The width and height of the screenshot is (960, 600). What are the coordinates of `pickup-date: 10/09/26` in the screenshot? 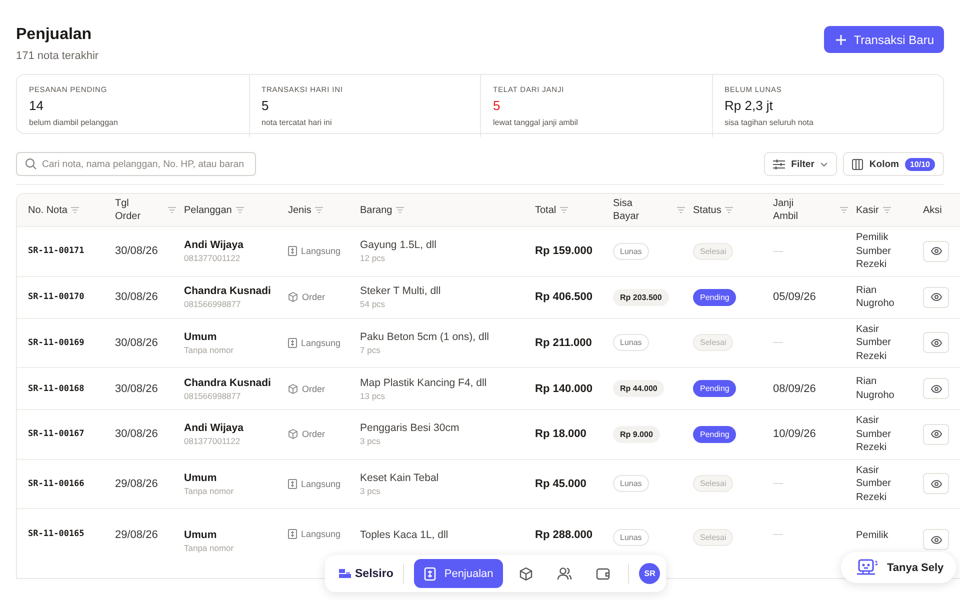 It's located at (794, 434).